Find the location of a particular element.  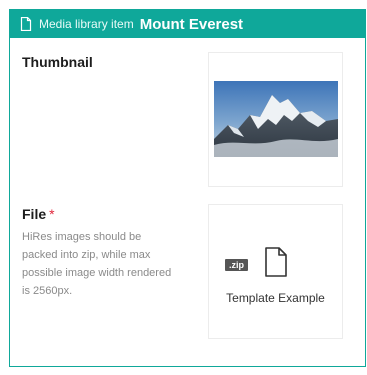

page-title: Mount Everest is located at coordinates (191, 24).